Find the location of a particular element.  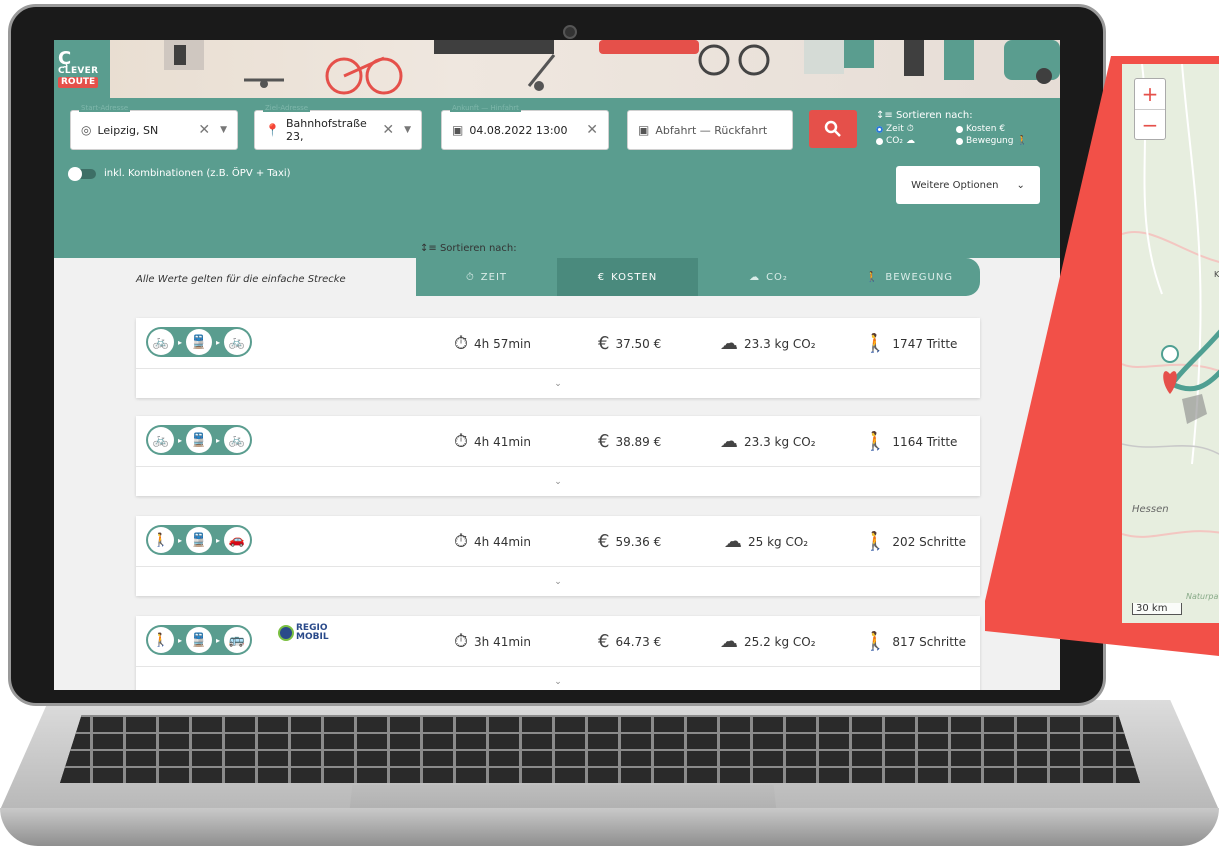

combination-toggle-label: inkl. Kombinationen (z.B. ÖPV + Taxi) is located at coordinates (197, 173).